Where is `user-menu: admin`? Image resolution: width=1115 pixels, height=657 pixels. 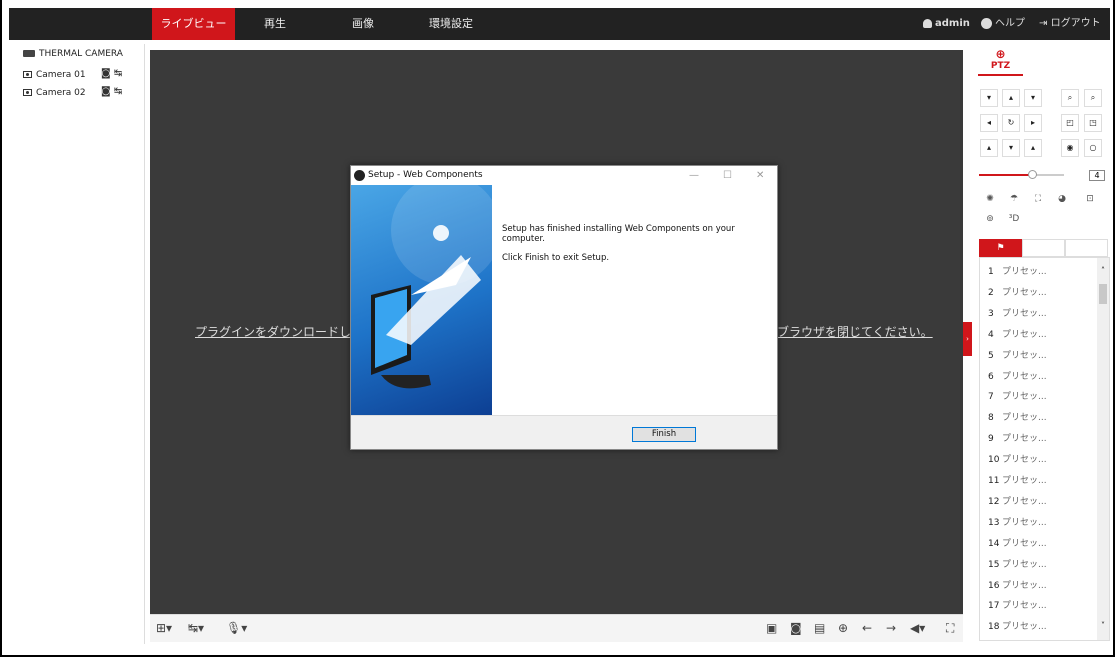 user-menu: admin is located at coordinates (946, 24).